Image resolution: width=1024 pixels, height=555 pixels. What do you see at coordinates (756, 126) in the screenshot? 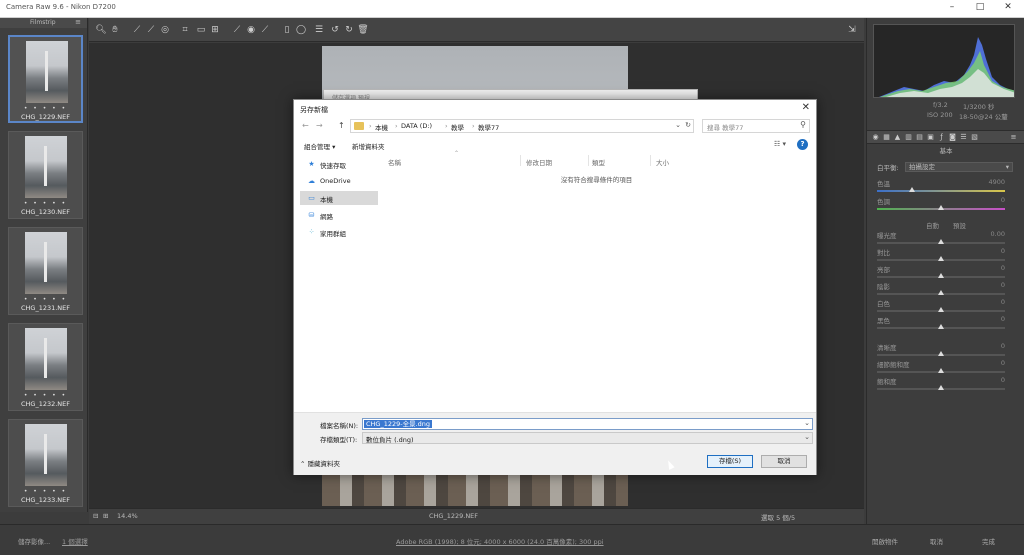
I see `search-input: 搜尋 教學77 ⚲` at bounding box center [756, 126].